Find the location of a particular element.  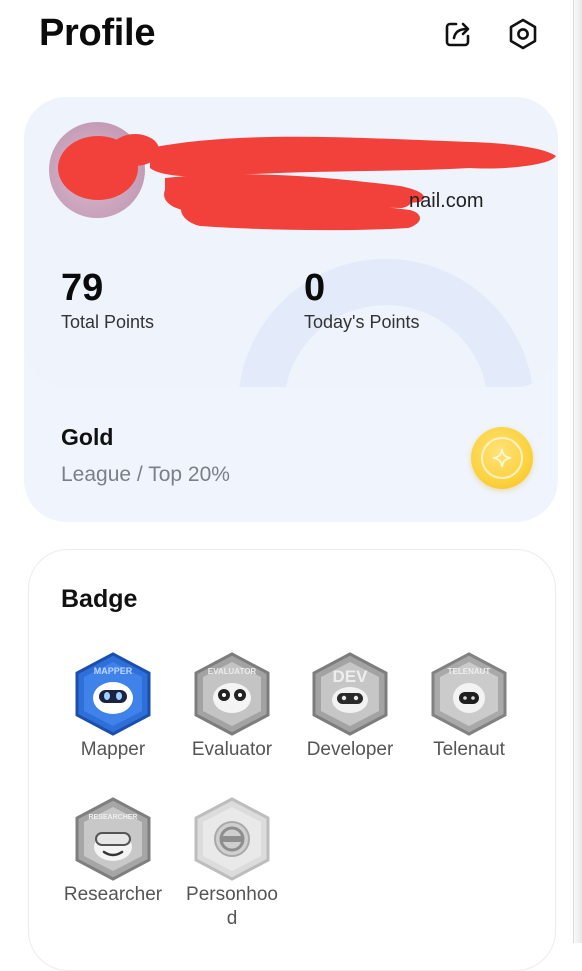

badge-researcher: RESEARCHER Researcher is located at coordinates (113, 852).